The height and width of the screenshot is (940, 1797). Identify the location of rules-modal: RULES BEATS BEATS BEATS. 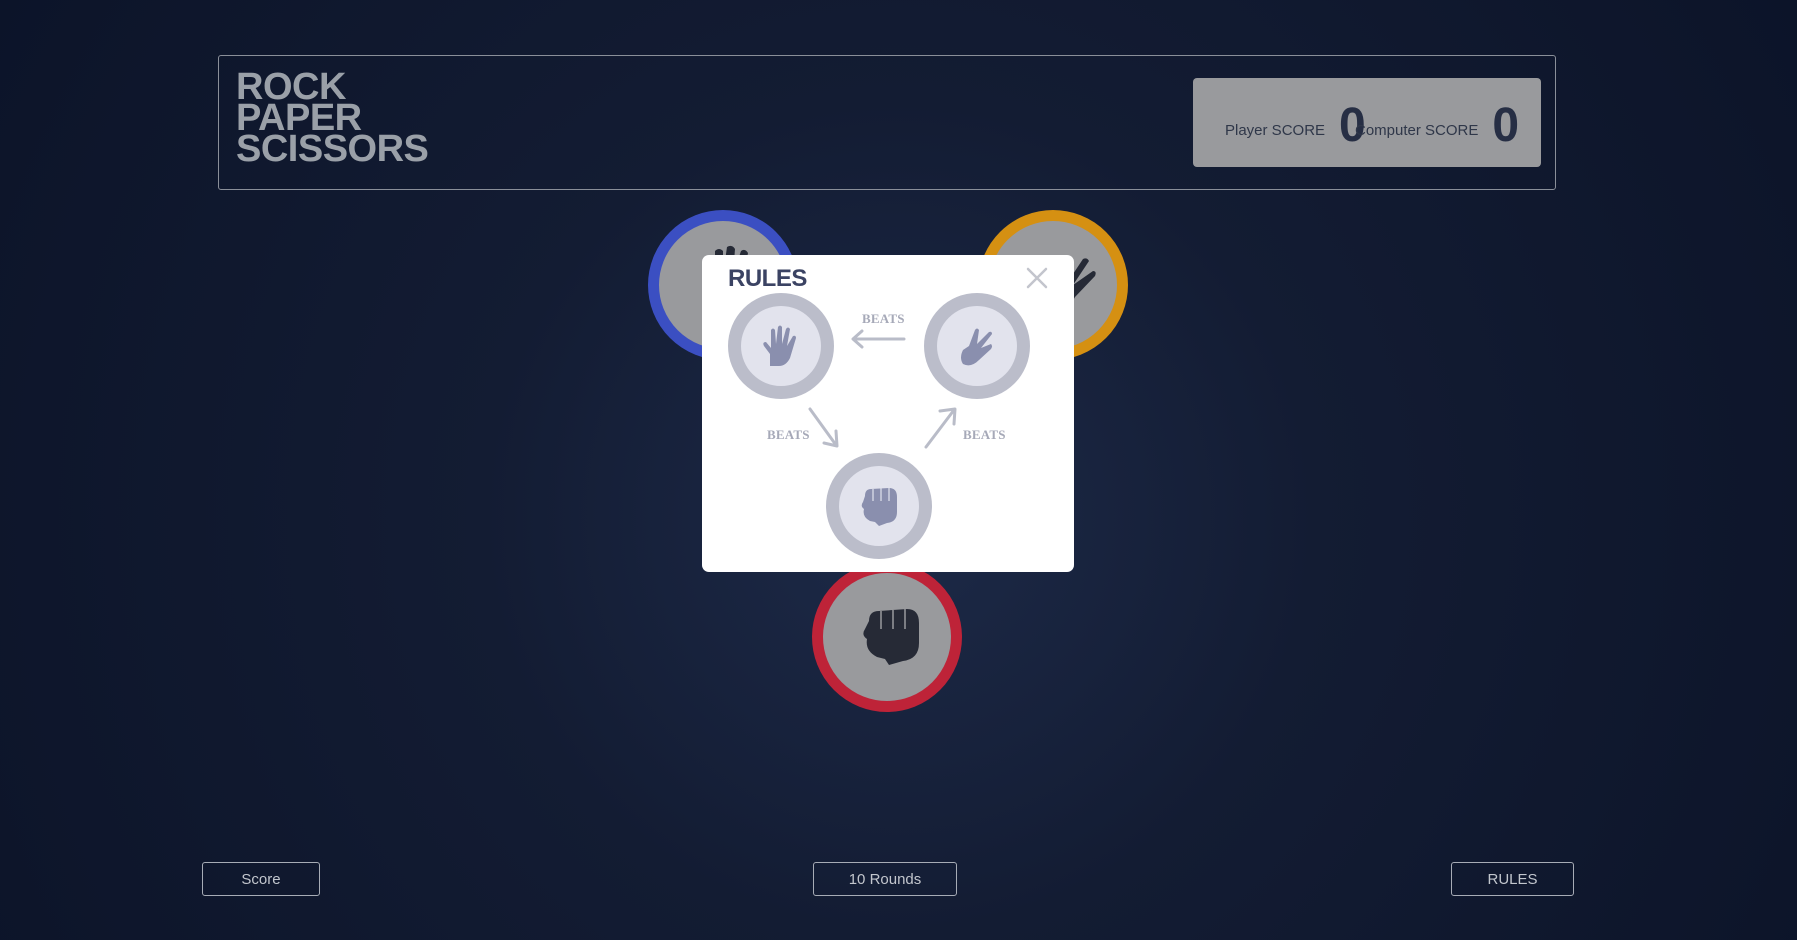
(888, 413).